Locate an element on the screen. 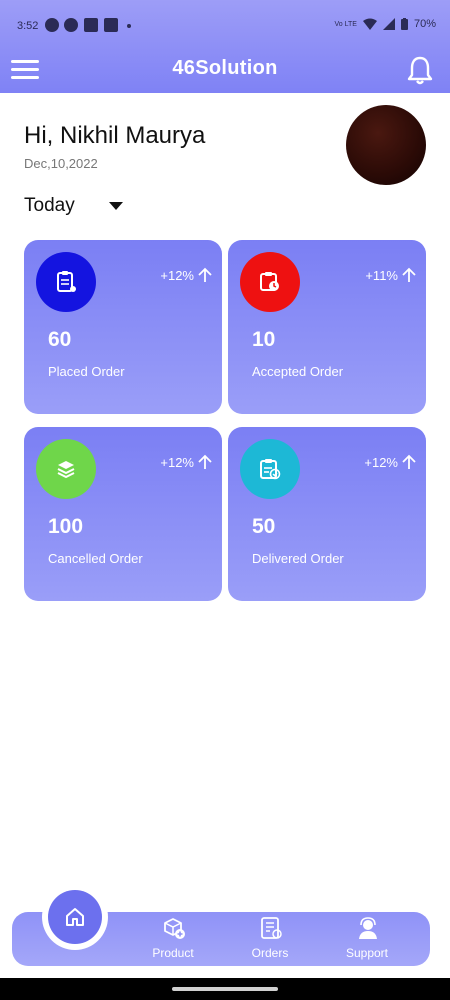 The width and height of the screenshot is (450, 1000). stat-card-placed-order: +12% 60 Placed Order is located at coordinates (123, 327).